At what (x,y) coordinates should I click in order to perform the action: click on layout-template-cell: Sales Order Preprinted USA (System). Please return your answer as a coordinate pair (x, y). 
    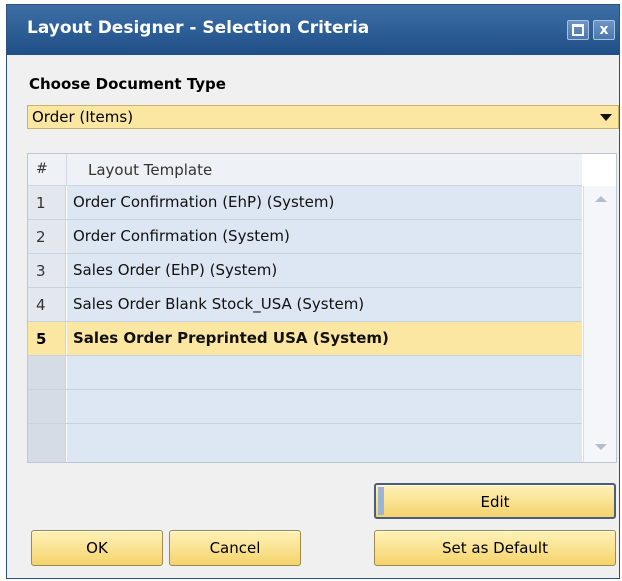
    Looking at the image, I should click on (324, 338).